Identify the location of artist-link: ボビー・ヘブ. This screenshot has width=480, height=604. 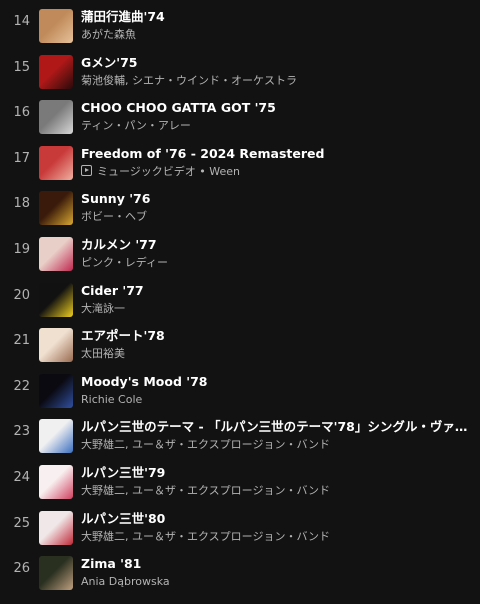
(114, 216).